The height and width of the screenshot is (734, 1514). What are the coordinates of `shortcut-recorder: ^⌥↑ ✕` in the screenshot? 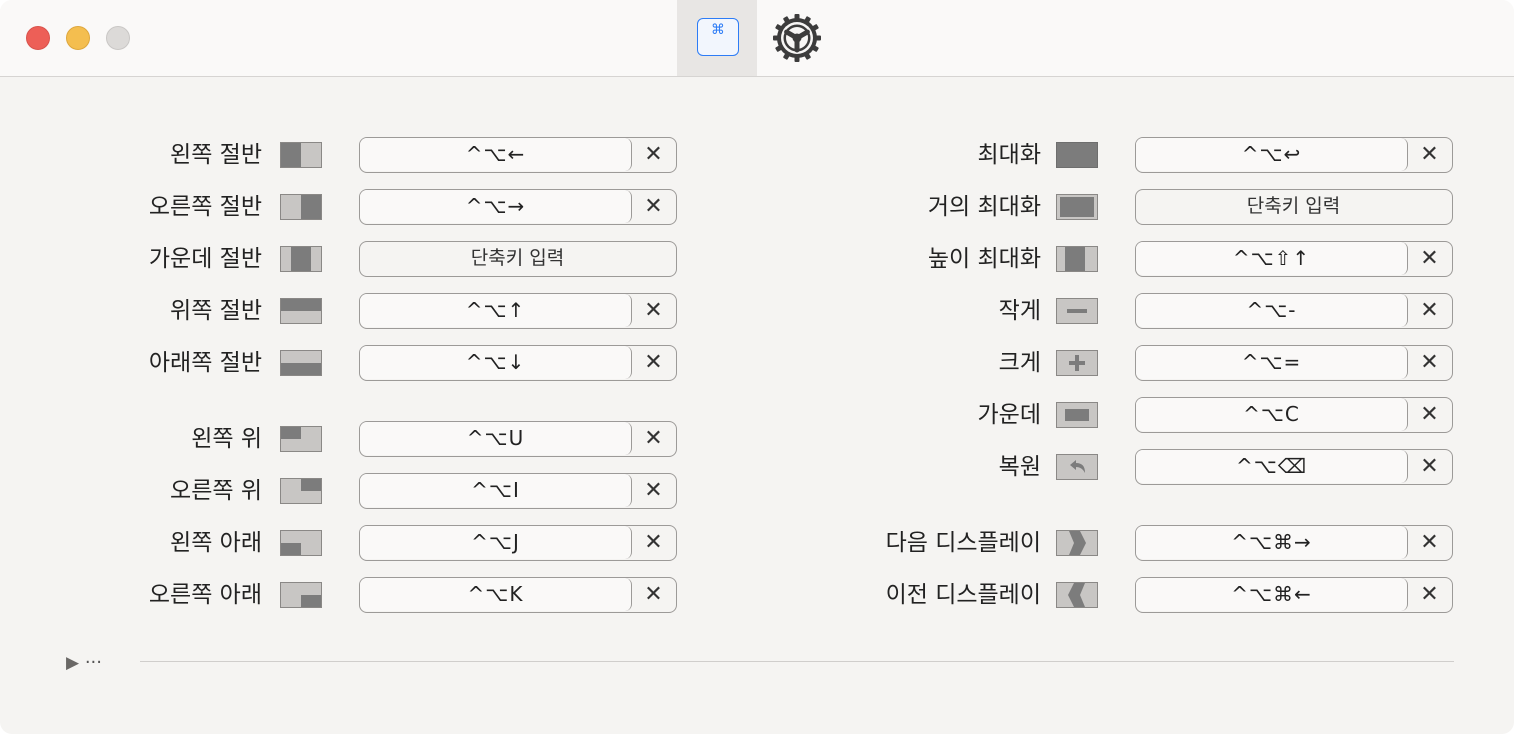 It's located at (518, 311).